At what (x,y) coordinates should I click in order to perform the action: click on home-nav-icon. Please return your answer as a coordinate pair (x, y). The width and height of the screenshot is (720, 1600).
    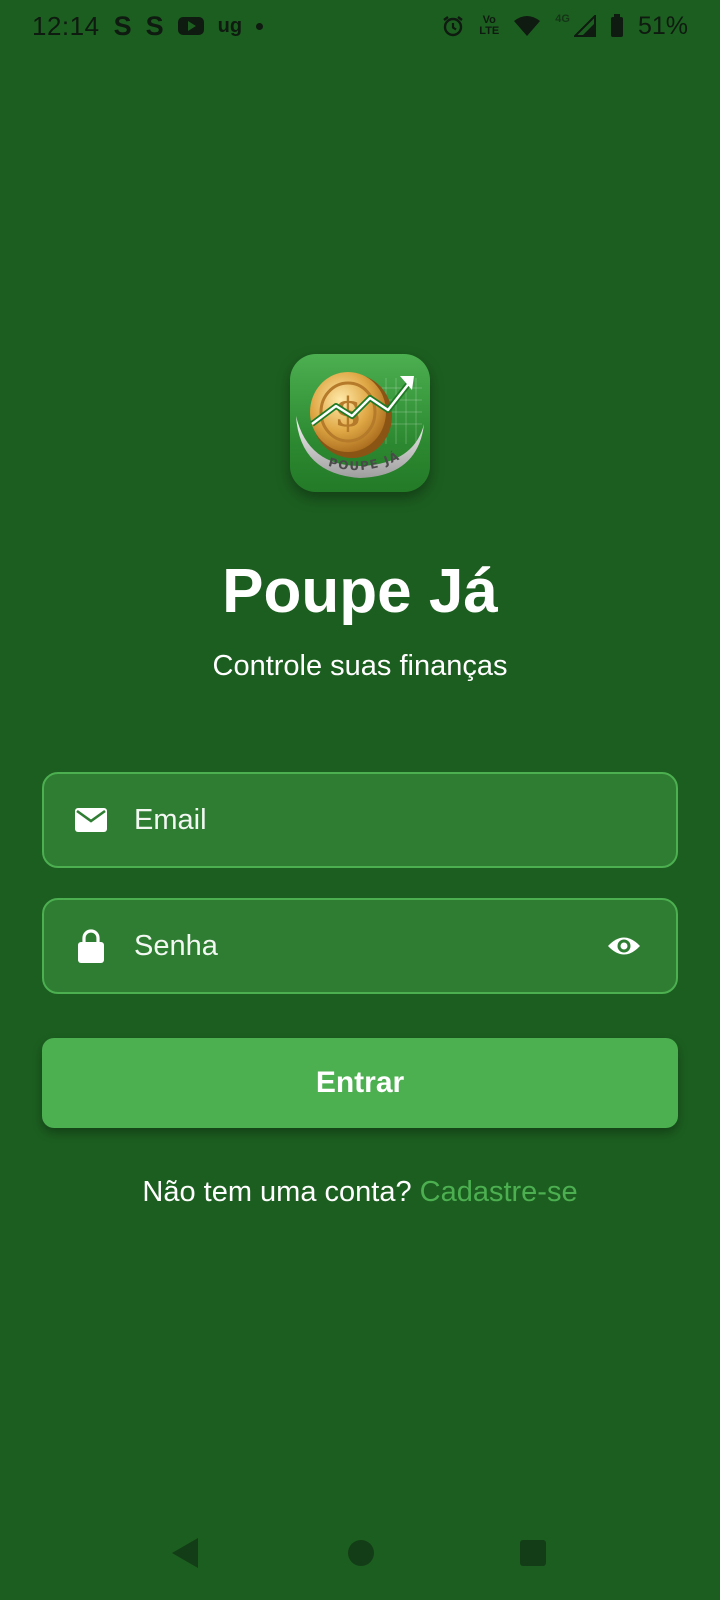
    Looking at the image, I should click on (361, 1553).